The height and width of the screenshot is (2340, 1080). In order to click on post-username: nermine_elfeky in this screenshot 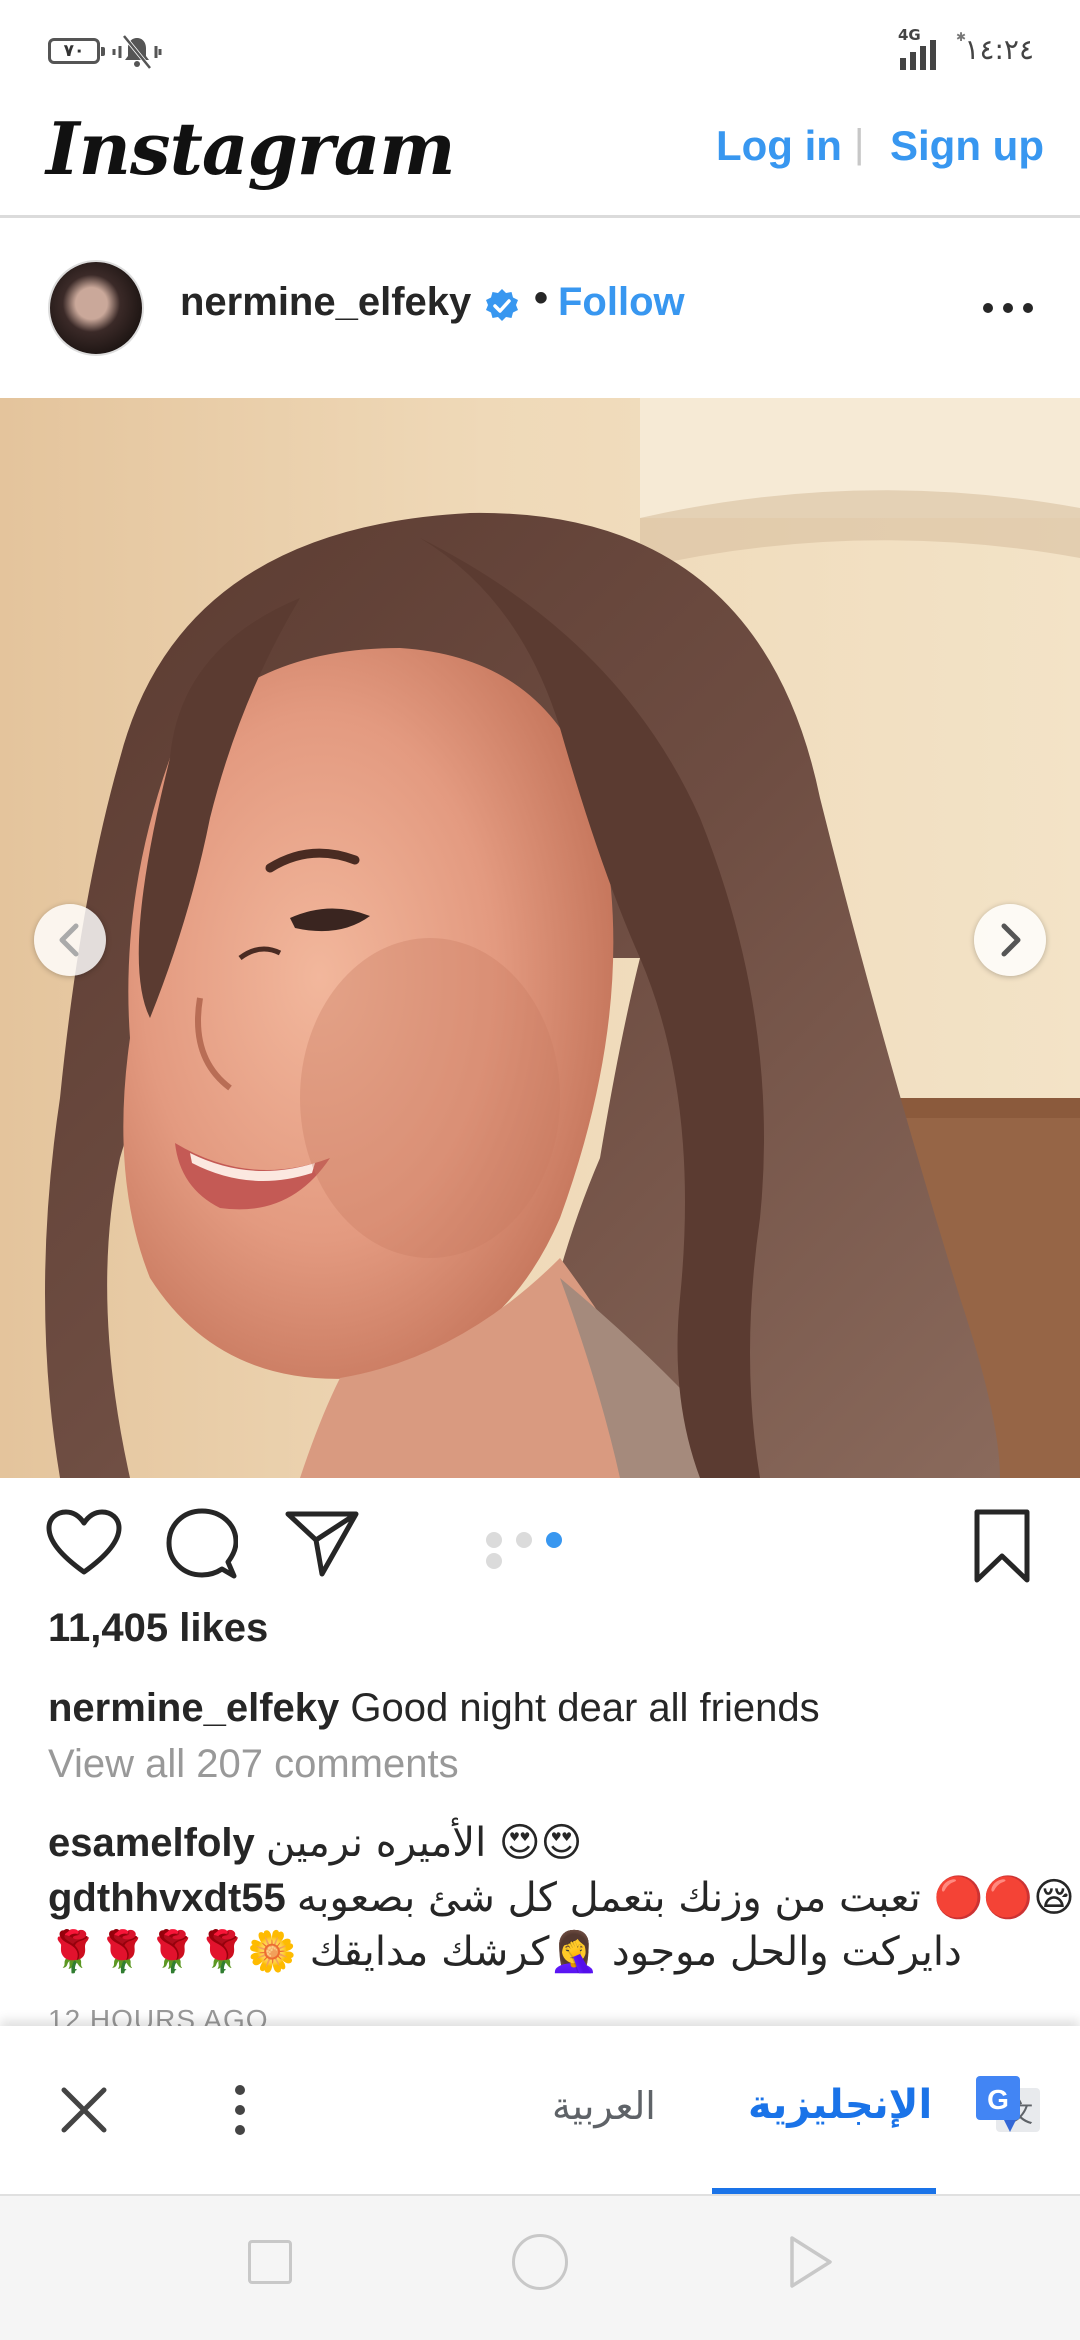, I will do `click(325, 302)`.